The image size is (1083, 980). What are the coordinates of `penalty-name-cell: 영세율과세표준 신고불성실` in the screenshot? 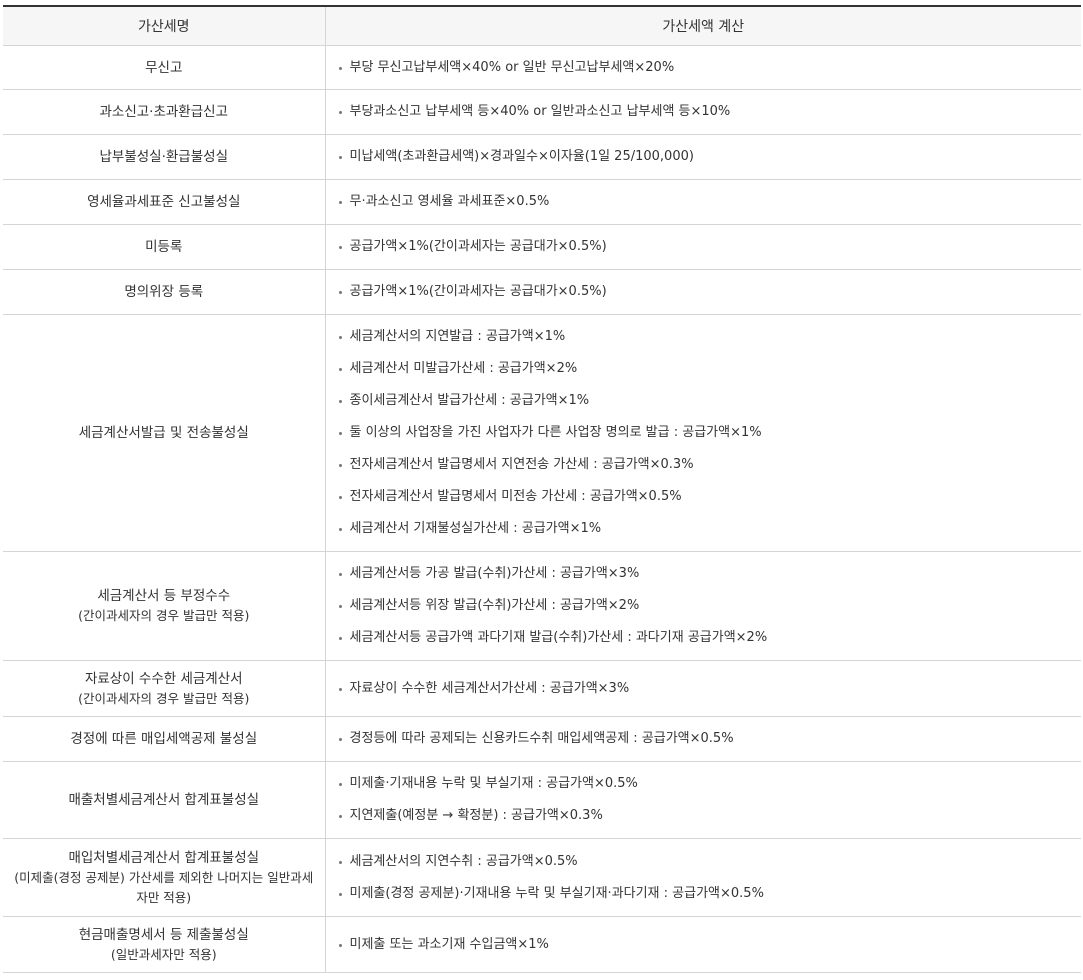 It's located at (164, 202).